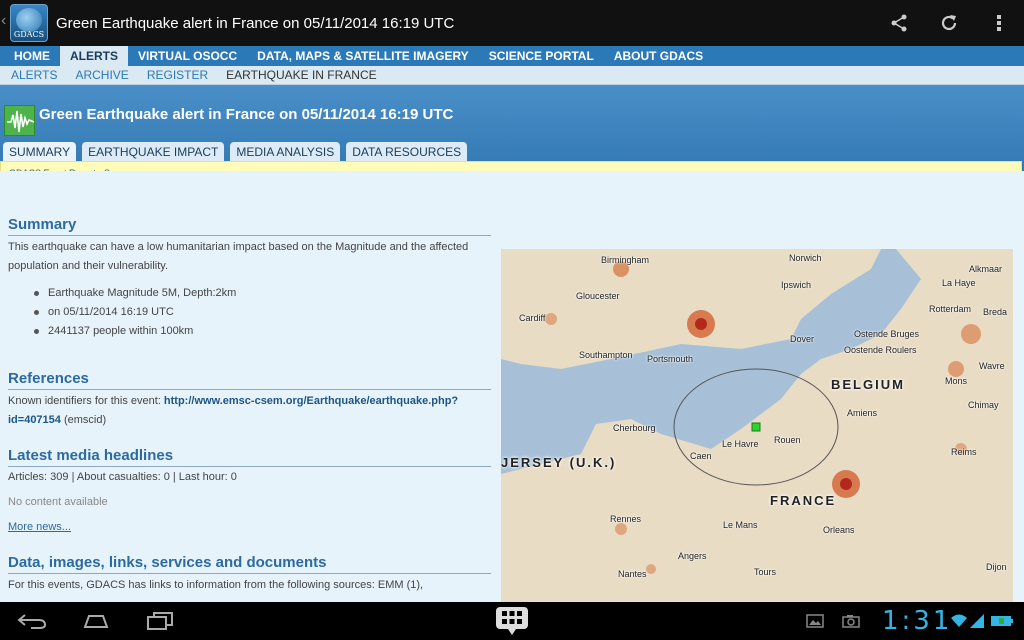  Describe the element at coordinates (40, 151) in the screenshot. I see `tab-summary: SUMMARY` at that location.